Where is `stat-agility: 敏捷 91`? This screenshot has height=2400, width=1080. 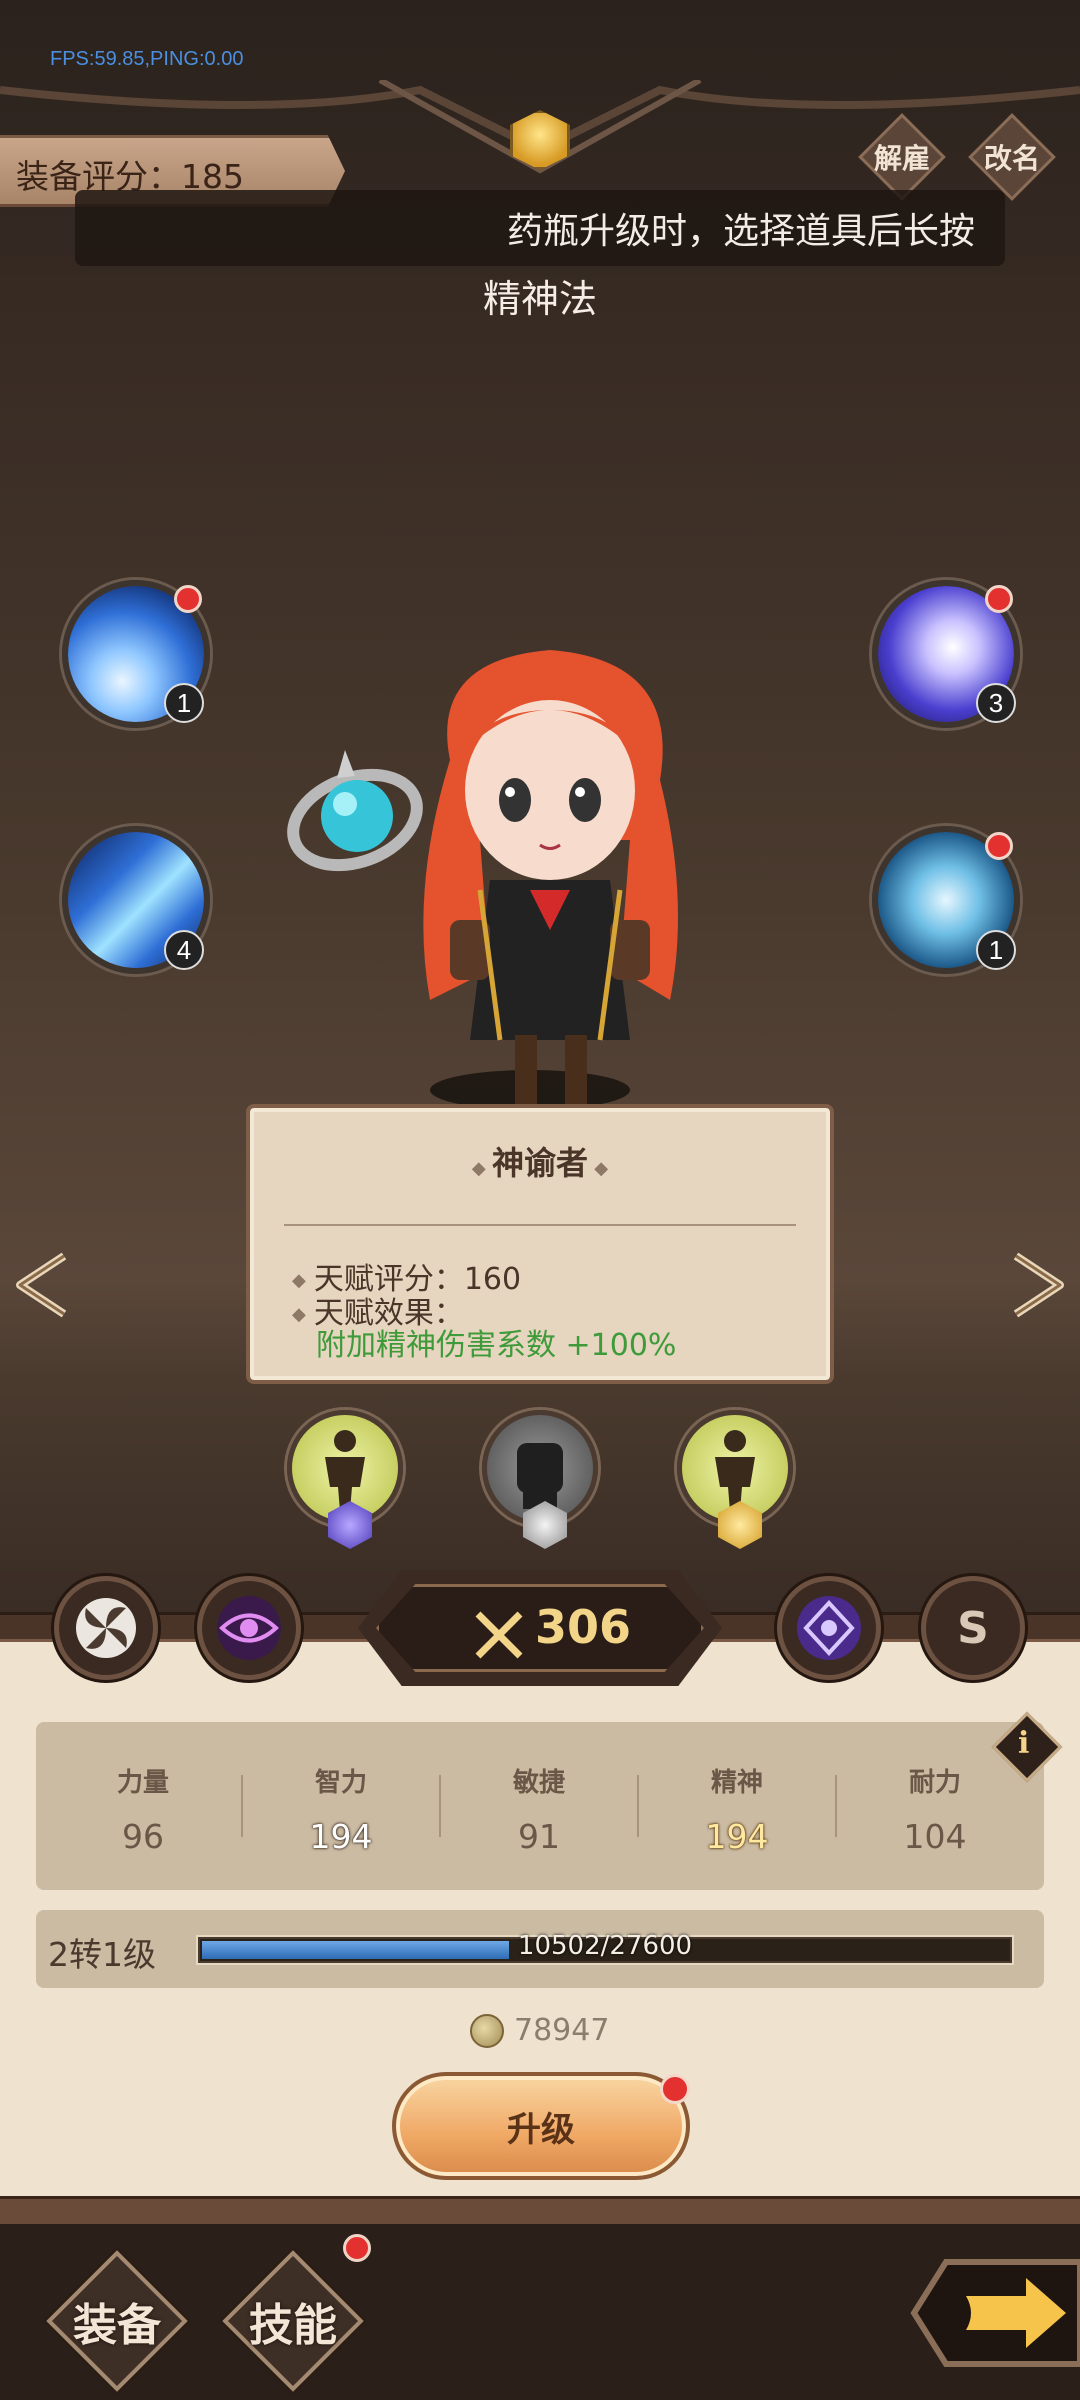
stat-agility: 敏捷 91 is located at coordinates (539, 1809).